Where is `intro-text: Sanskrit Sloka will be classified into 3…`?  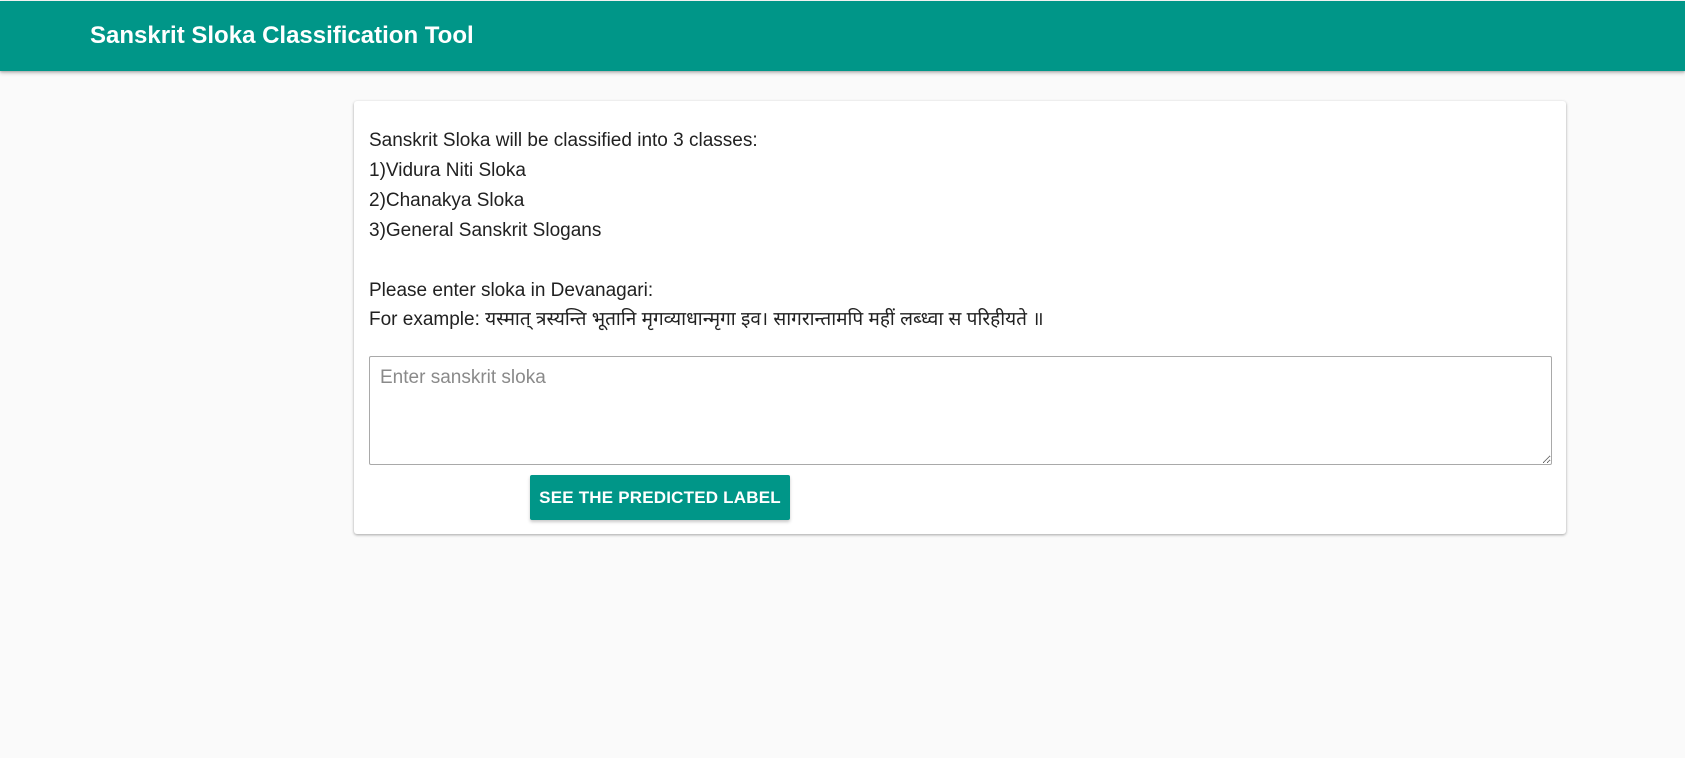
intro-text: Sanskrit Sloka will be classified into 3… is located at coordinates (563, 140).